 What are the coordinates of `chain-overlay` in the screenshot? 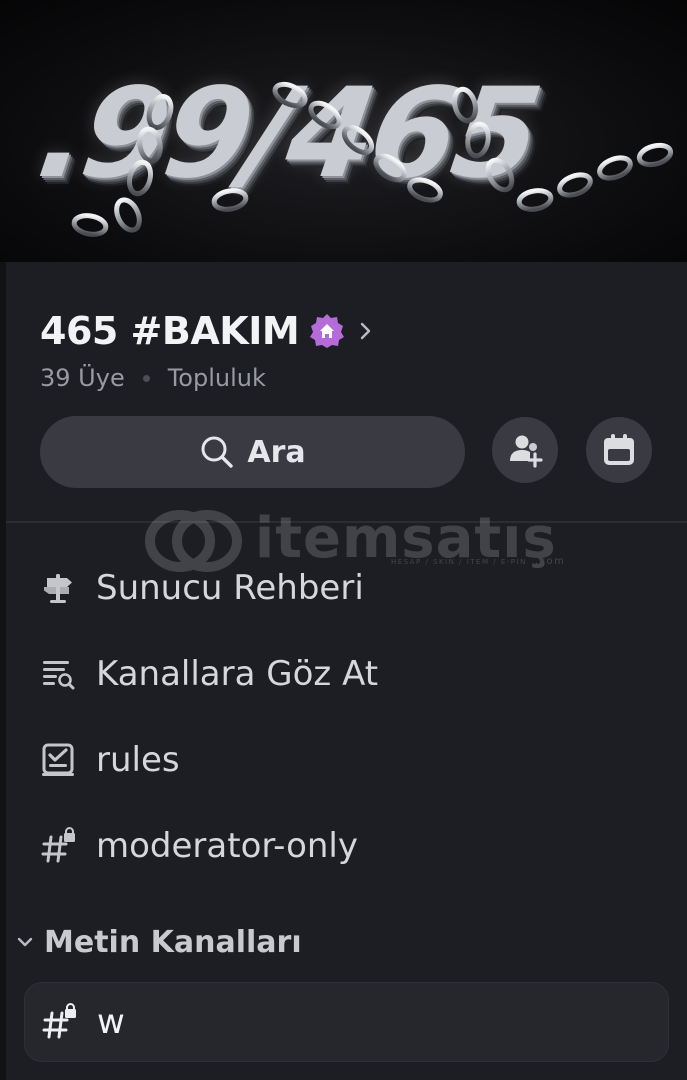 It's located at (372, 159).